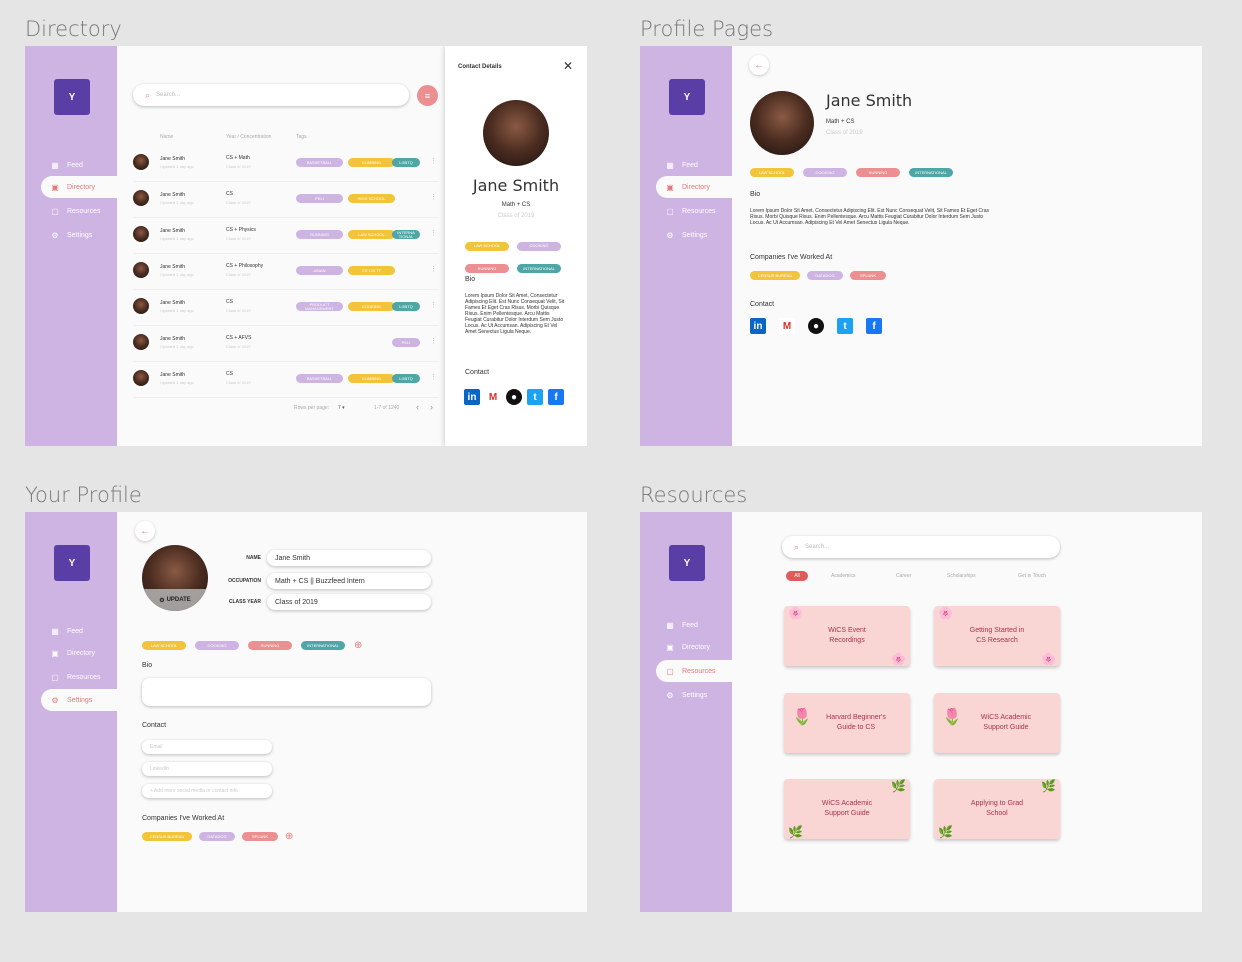 The height and width of the screenshot is (962, 1242). I want to click on resource-card: WiCS Event Recordings 🌸 🌸, so click(847, 636).